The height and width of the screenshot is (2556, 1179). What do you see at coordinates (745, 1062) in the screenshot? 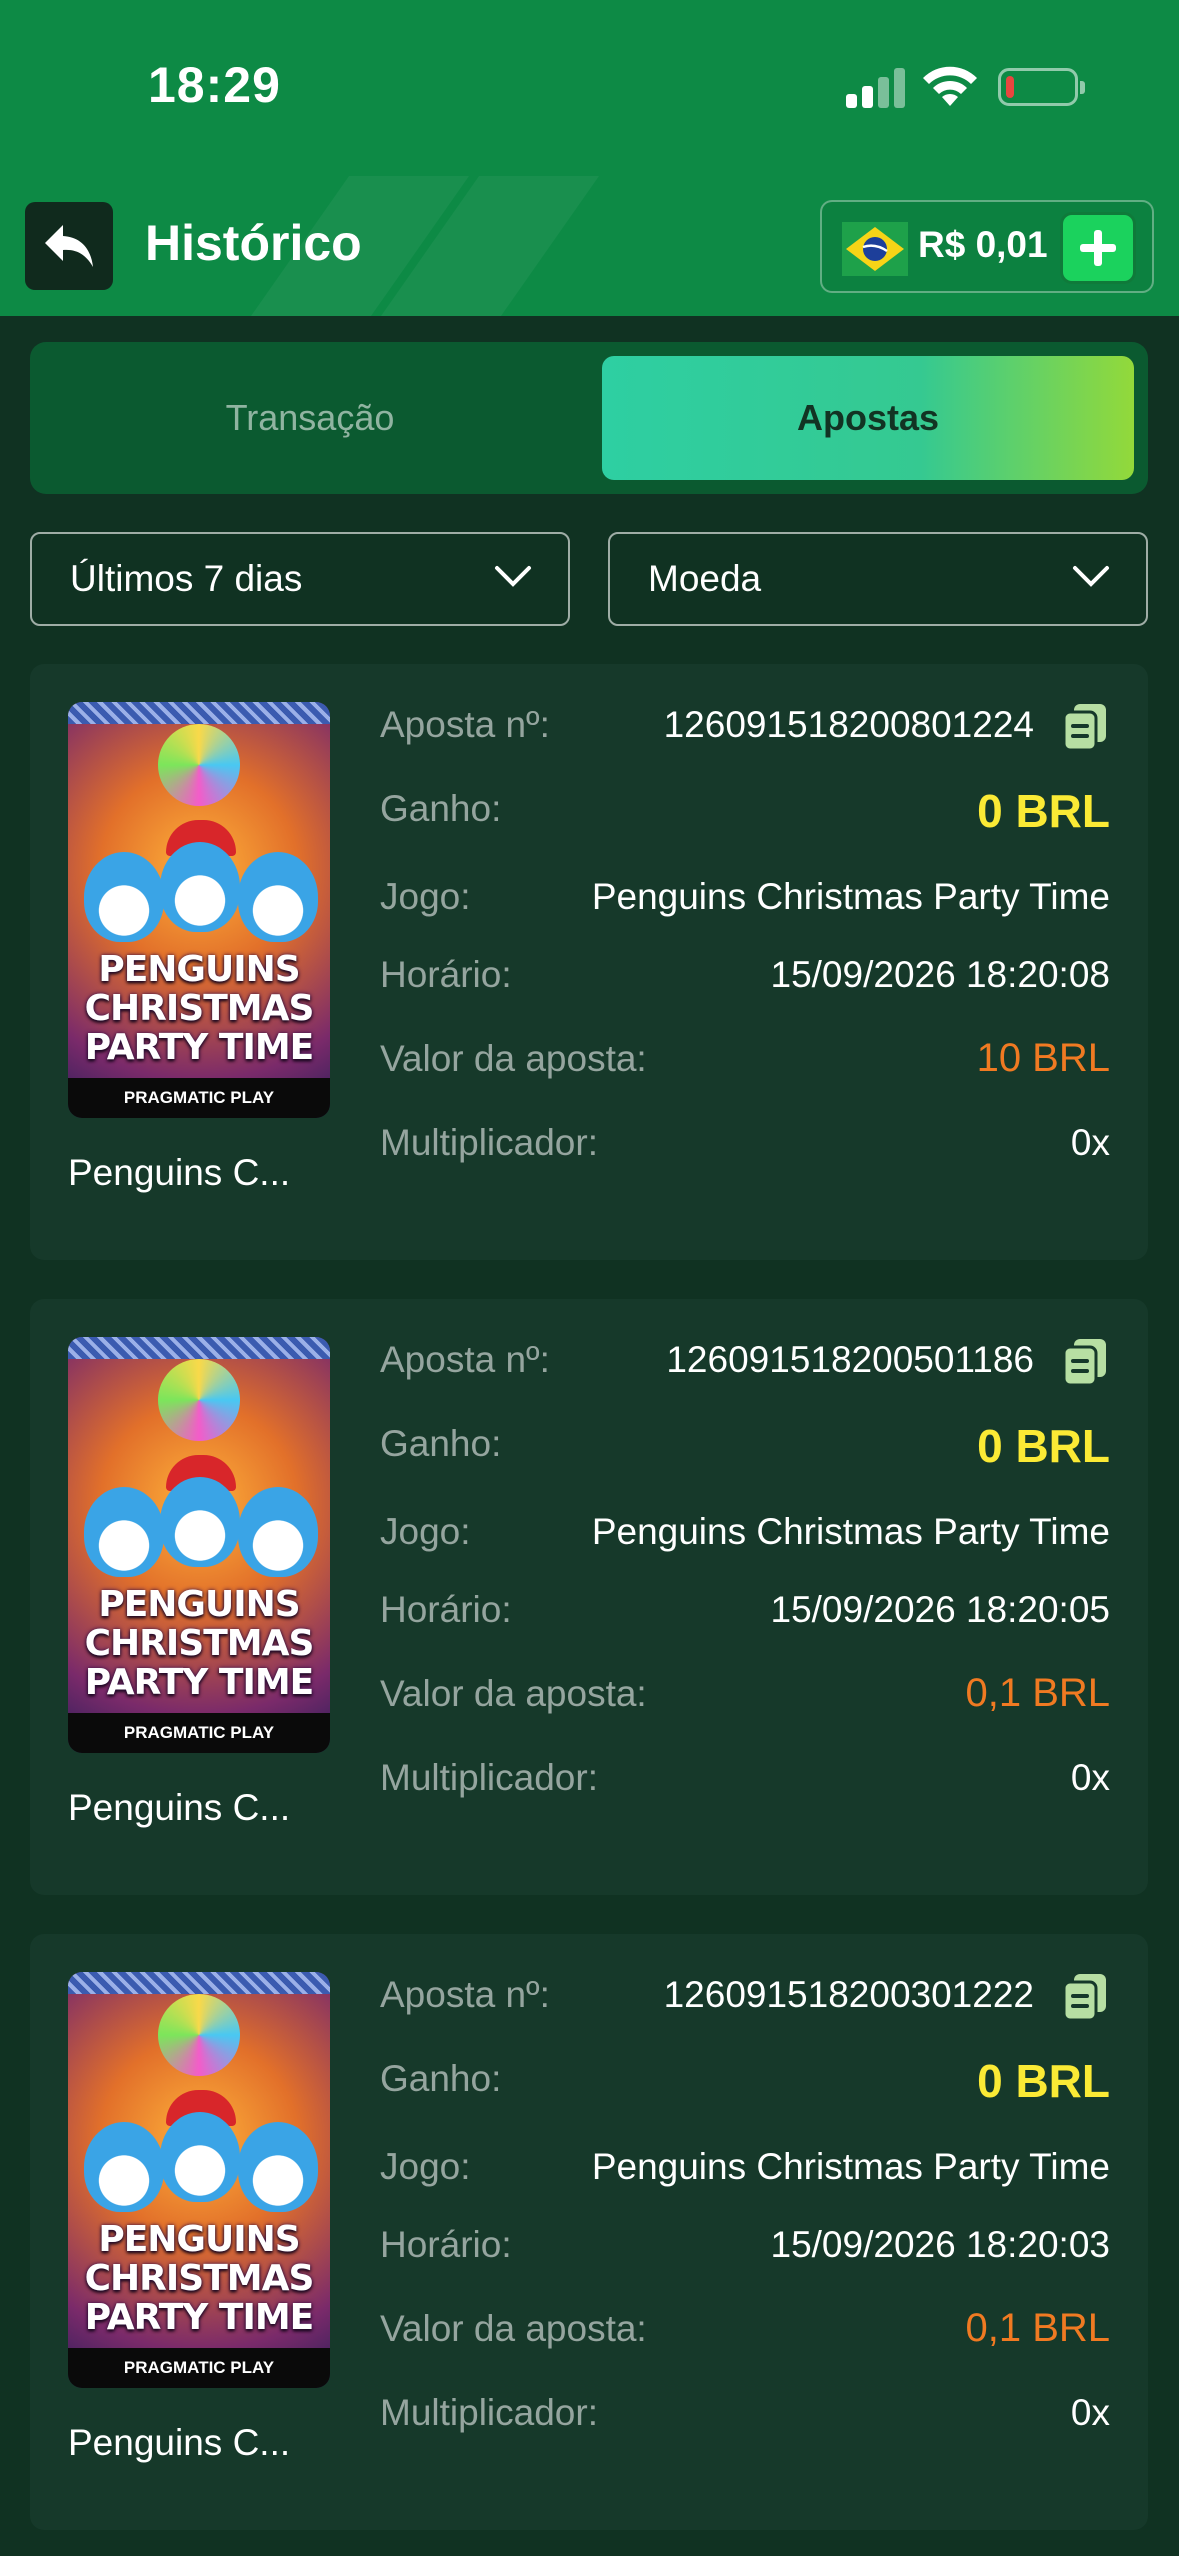
I see `bet-value-row: Valor da aposta: 10 BRL` at bounding box center [745, 1062].